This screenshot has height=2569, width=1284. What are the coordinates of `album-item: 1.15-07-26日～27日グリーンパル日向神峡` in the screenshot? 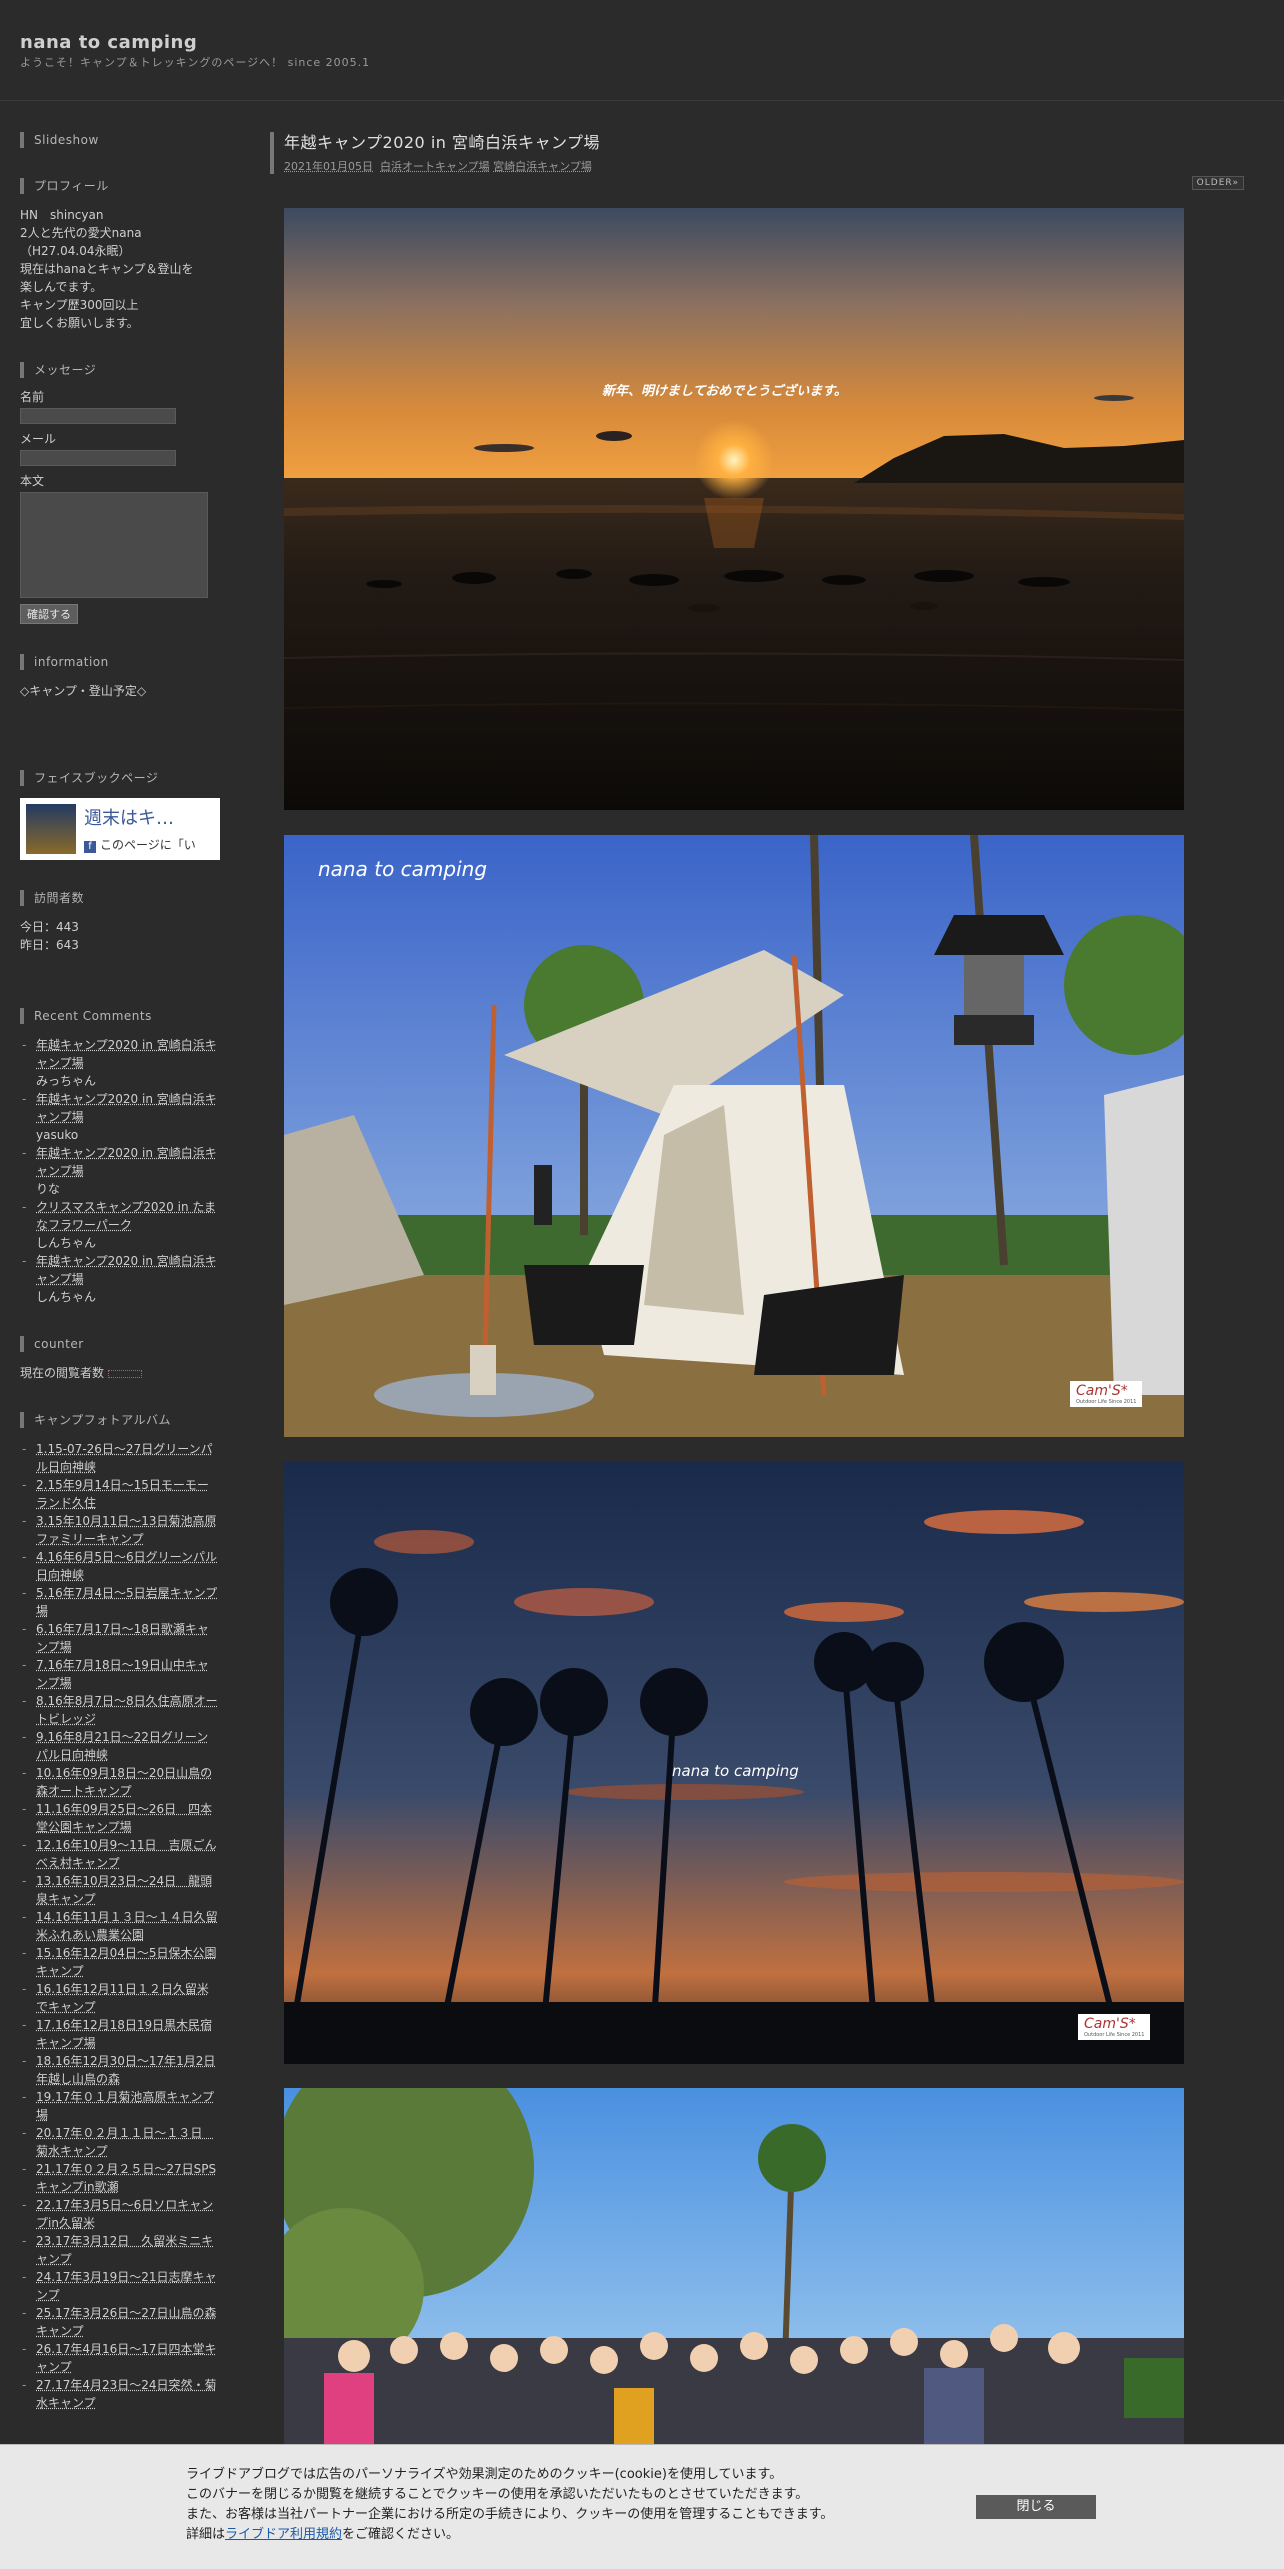 It's located at (120, 1458).